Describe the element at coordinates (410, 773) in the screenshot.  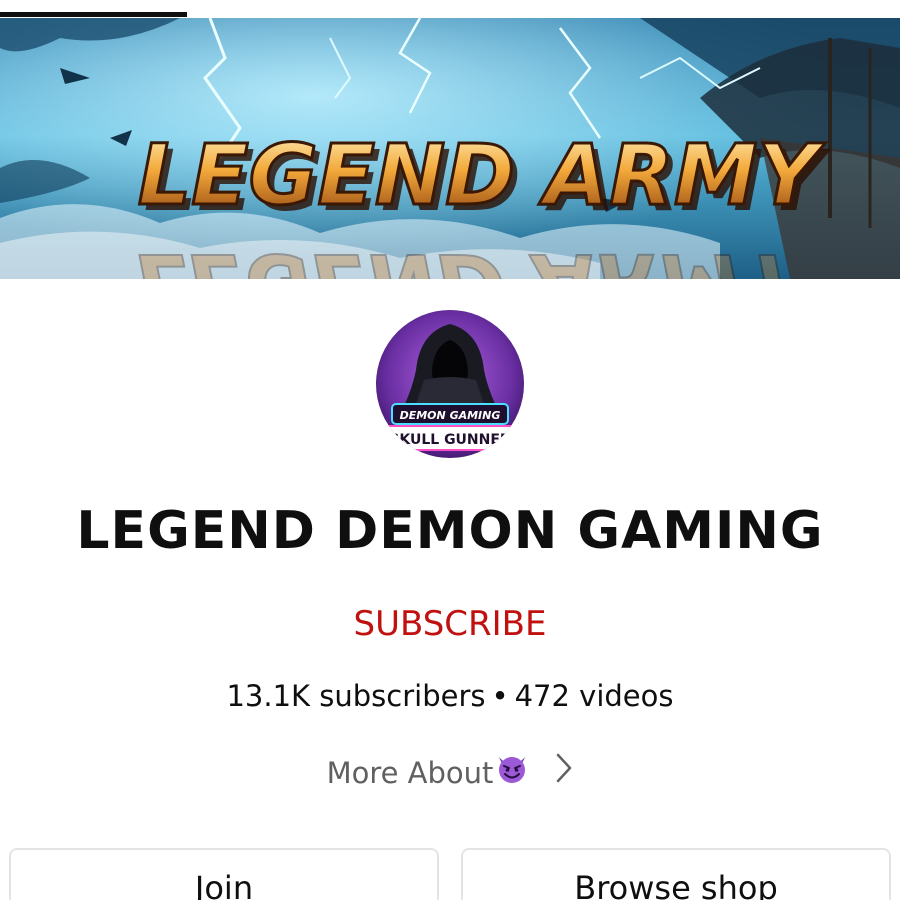
I see `more-about-label: More About` at that location.